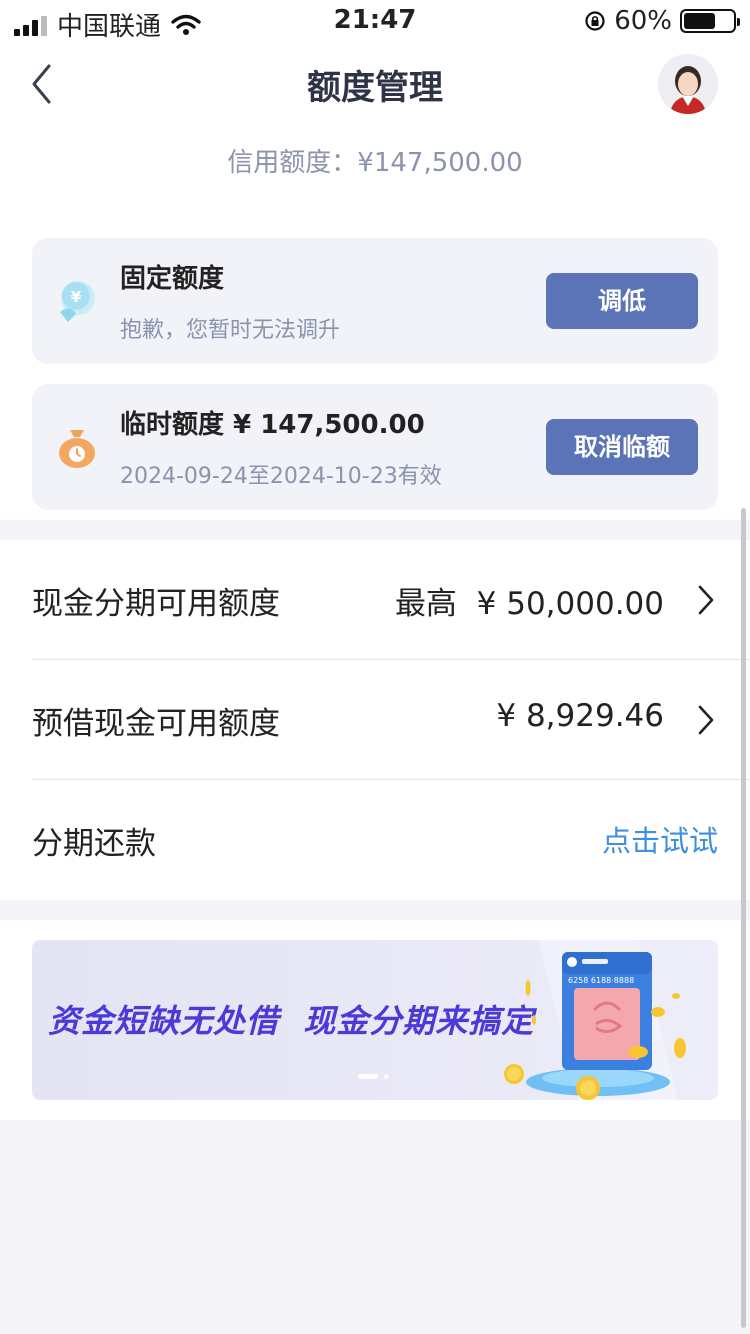 This screenshot has width=750, height=1334. I want to click on bank-card-coins-illustration: 6258 6188·8888, so click(595, 1020).